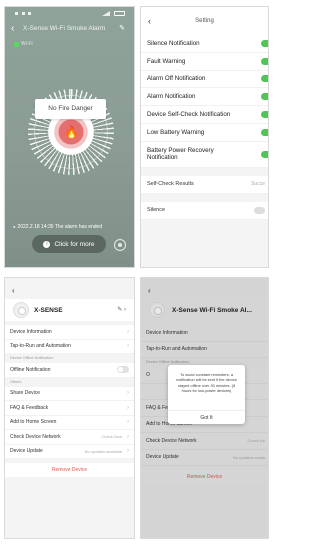 This screenshot has height=544, width=320. Describe the element at coordinates (26, 451) in the screenshot. I see `list-item-label: Device Update` at that location.